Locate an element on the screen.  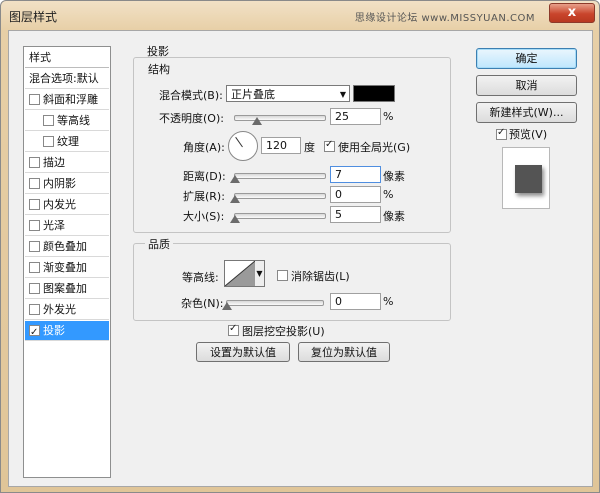
contour-curve-icon is located at coordinates (240, 273).